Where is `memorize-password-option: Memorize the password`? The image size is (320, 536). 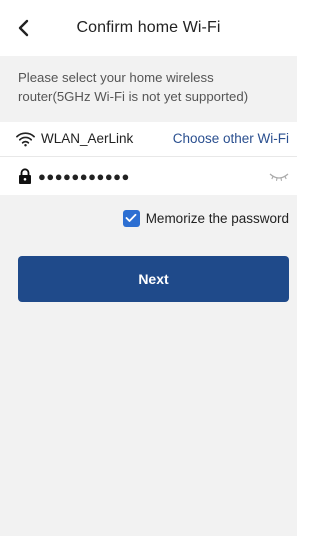
memorize-password-option: Memorize the password is located at coordinates (205, 218).